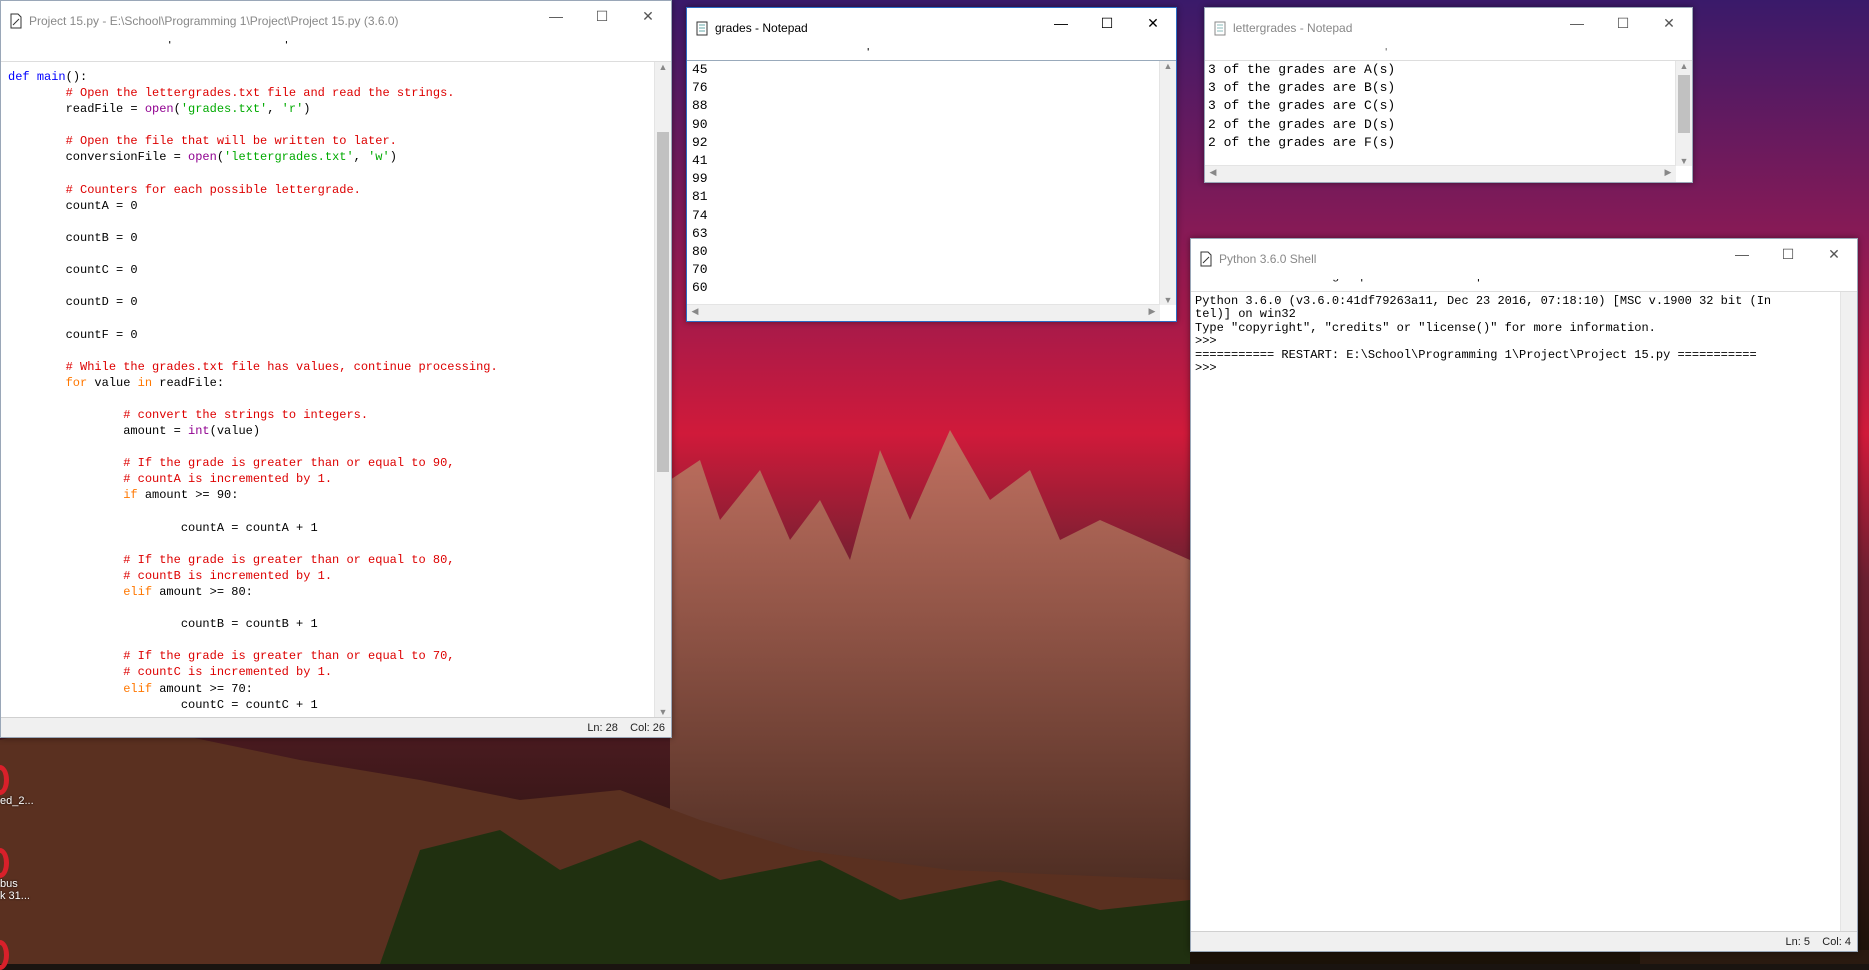 The width and height of the screenshot is (1869, 970). I want to click on code-token: countF = 0, so click(73, 334).